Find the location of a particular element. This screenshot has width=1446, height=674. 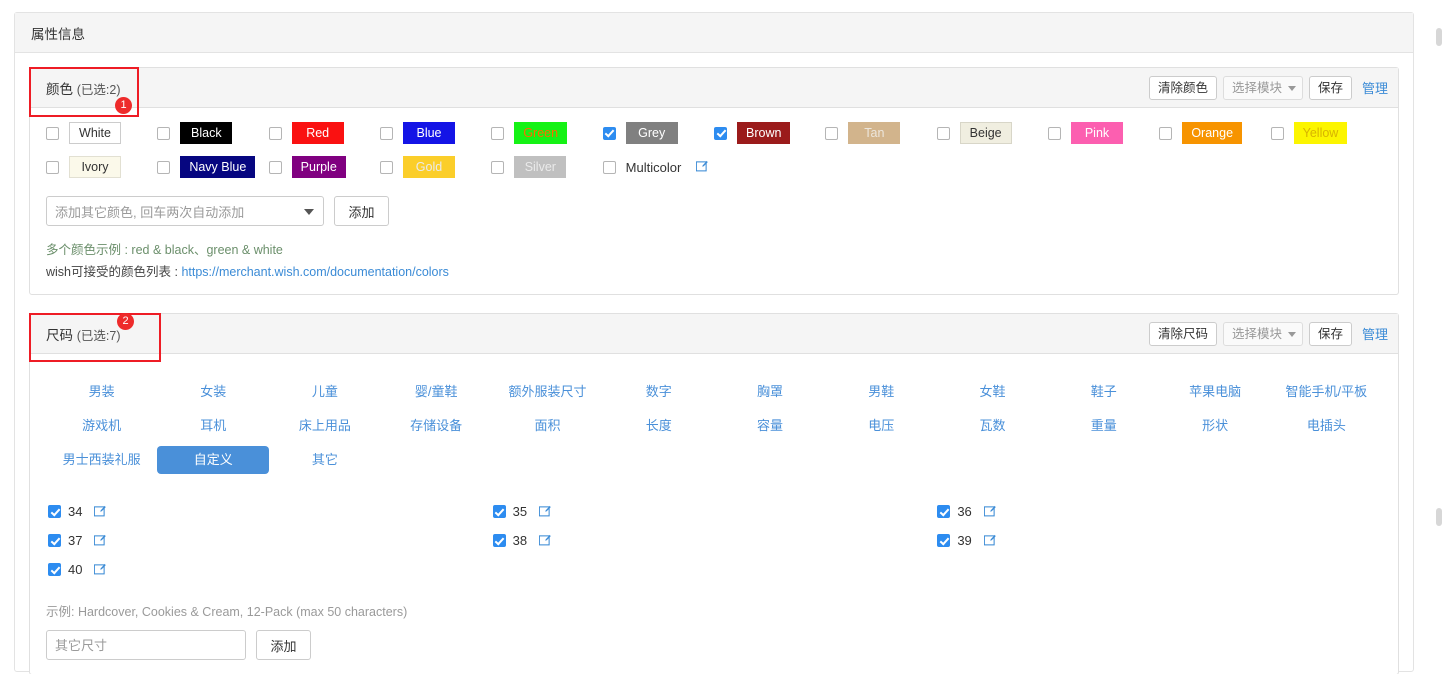

size-category-tab: 其它 is located at coordinates (325, 460).